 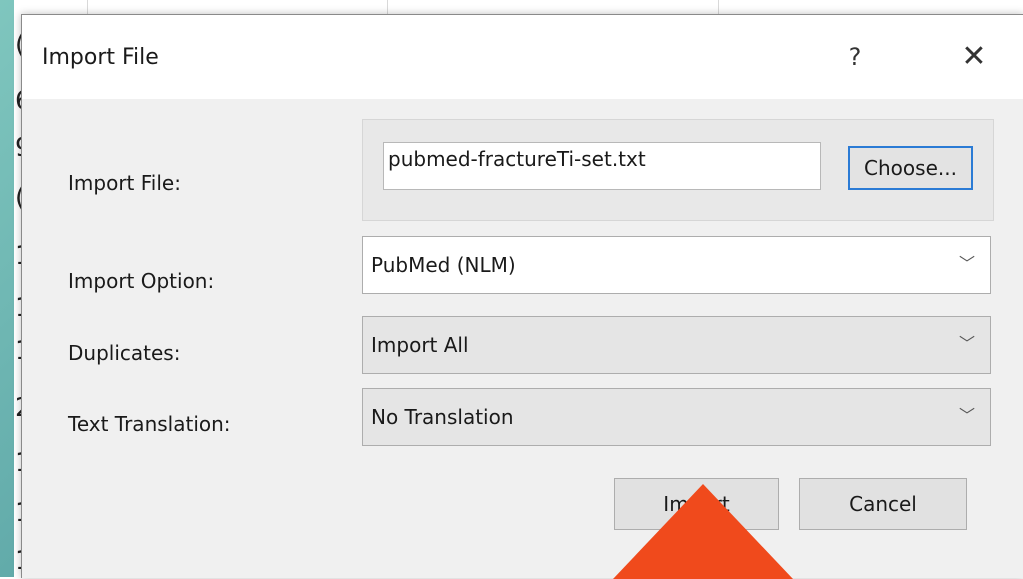 I want to click on dialog-title: Import File, so click(x=100, y=57).